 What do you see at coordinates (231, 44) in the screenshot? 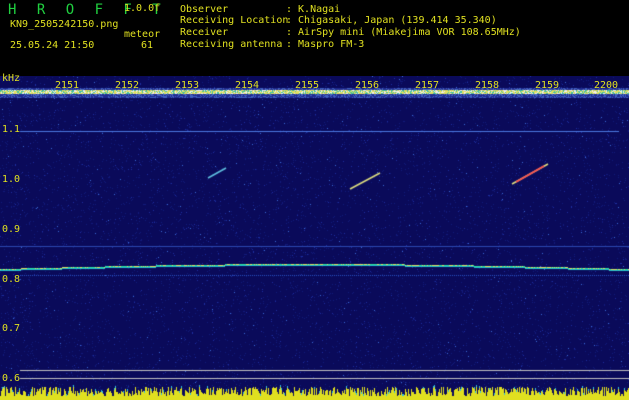
I see `antenna-label: Receiving antenna` at bounding box center [231, 44].